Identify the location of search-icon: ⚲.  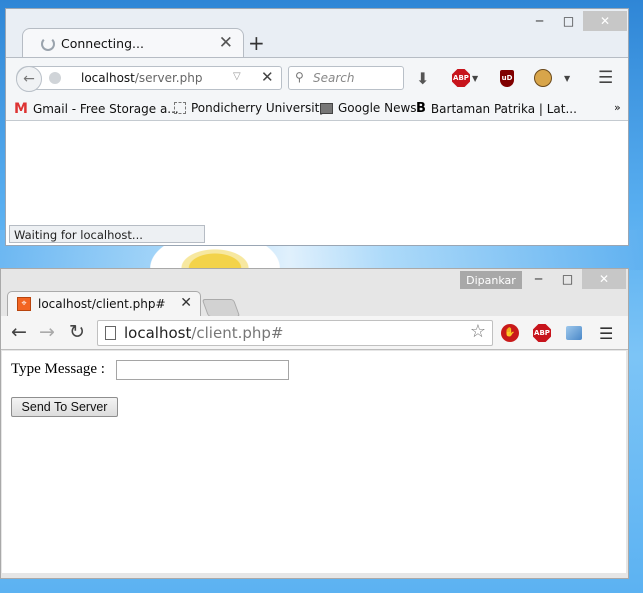
(299, 77).